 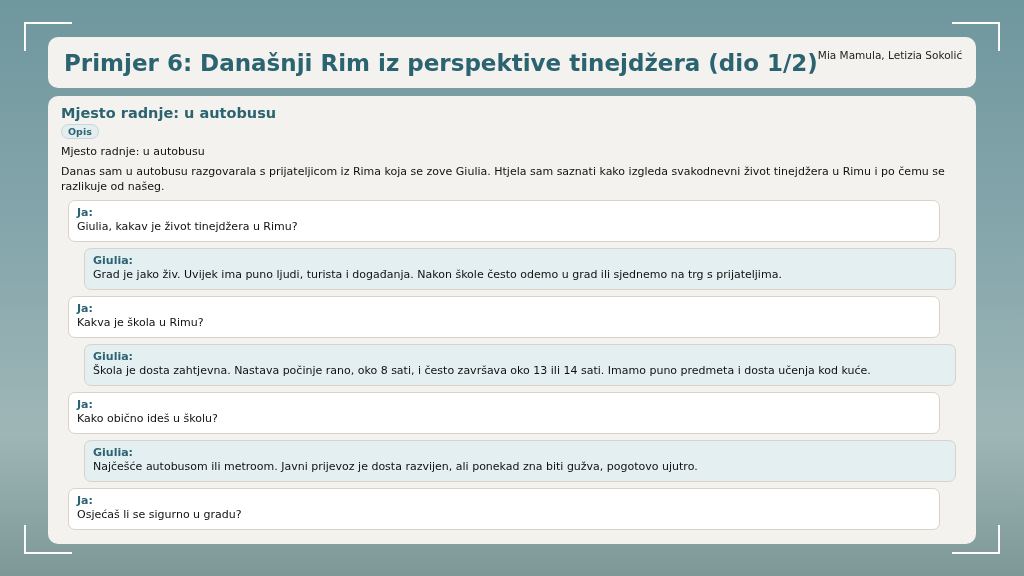 What do you see at coordinates (482, 371) in the screenshot?
I see `message-text: Škola je dosta zahtjevna. Nastava počinje rano, oko 8 sati, i često završava oko 13 ili 14 sati. Imamo puno predmeta i dosta učenja kod kuće.` at bounding box center [482, 371].